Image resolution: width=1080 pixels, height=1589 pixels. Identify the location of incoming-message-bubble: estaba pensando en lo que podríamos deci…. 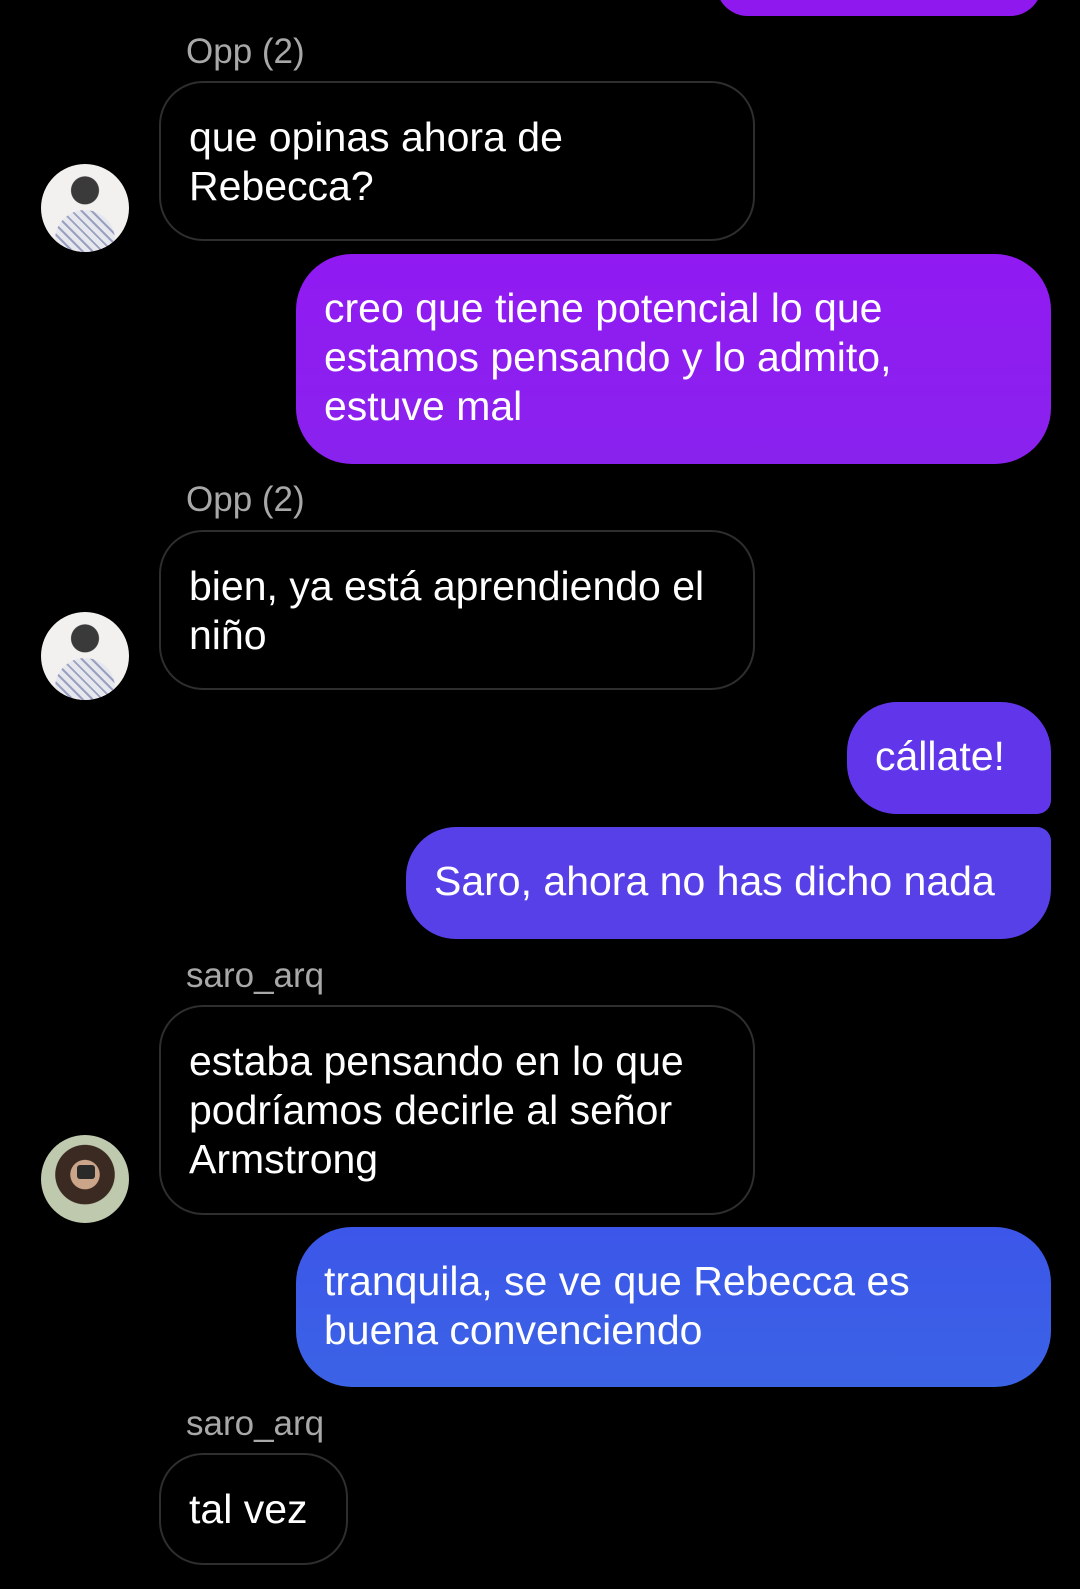
(457, 1110).